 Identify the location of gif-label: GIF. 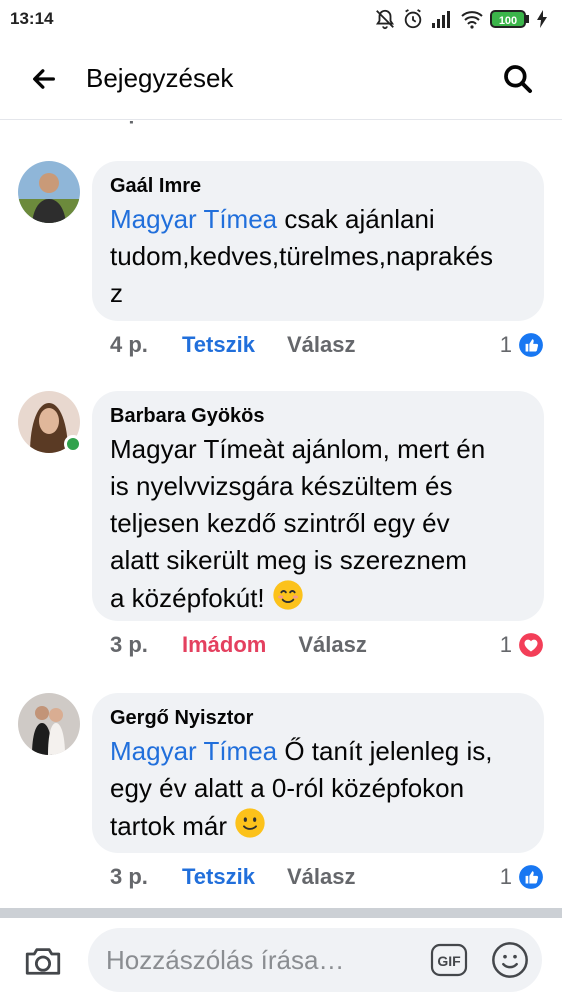
(449, 961).